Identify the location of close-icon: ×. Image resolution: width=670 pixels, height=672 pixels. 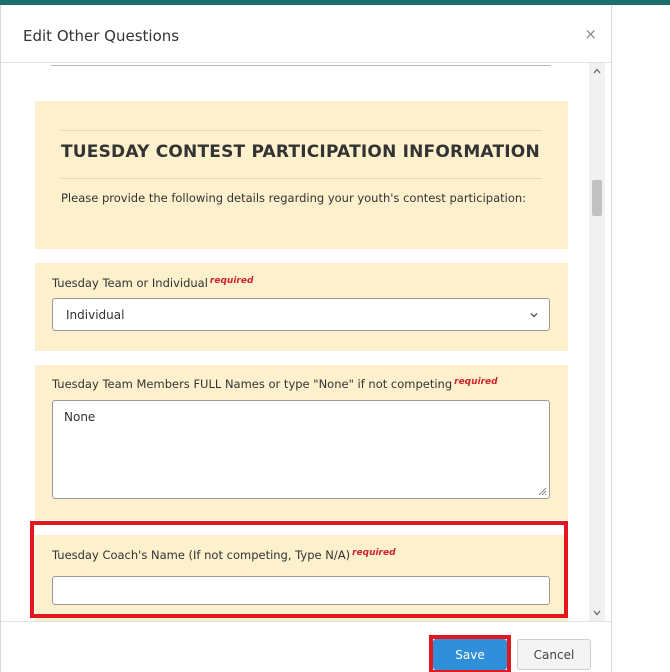
(590, 34).